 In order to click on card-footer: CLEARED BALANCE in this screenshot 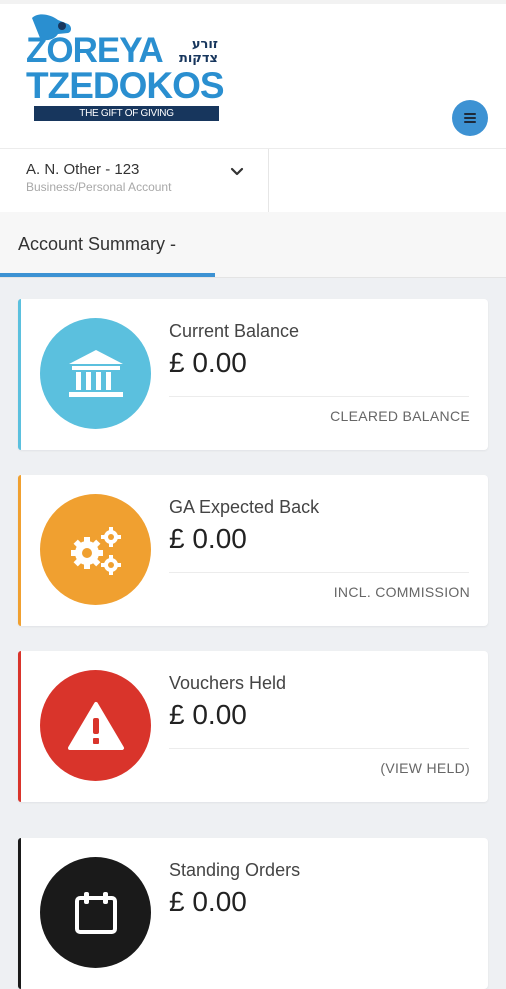, I will do `click(400, 416)`.